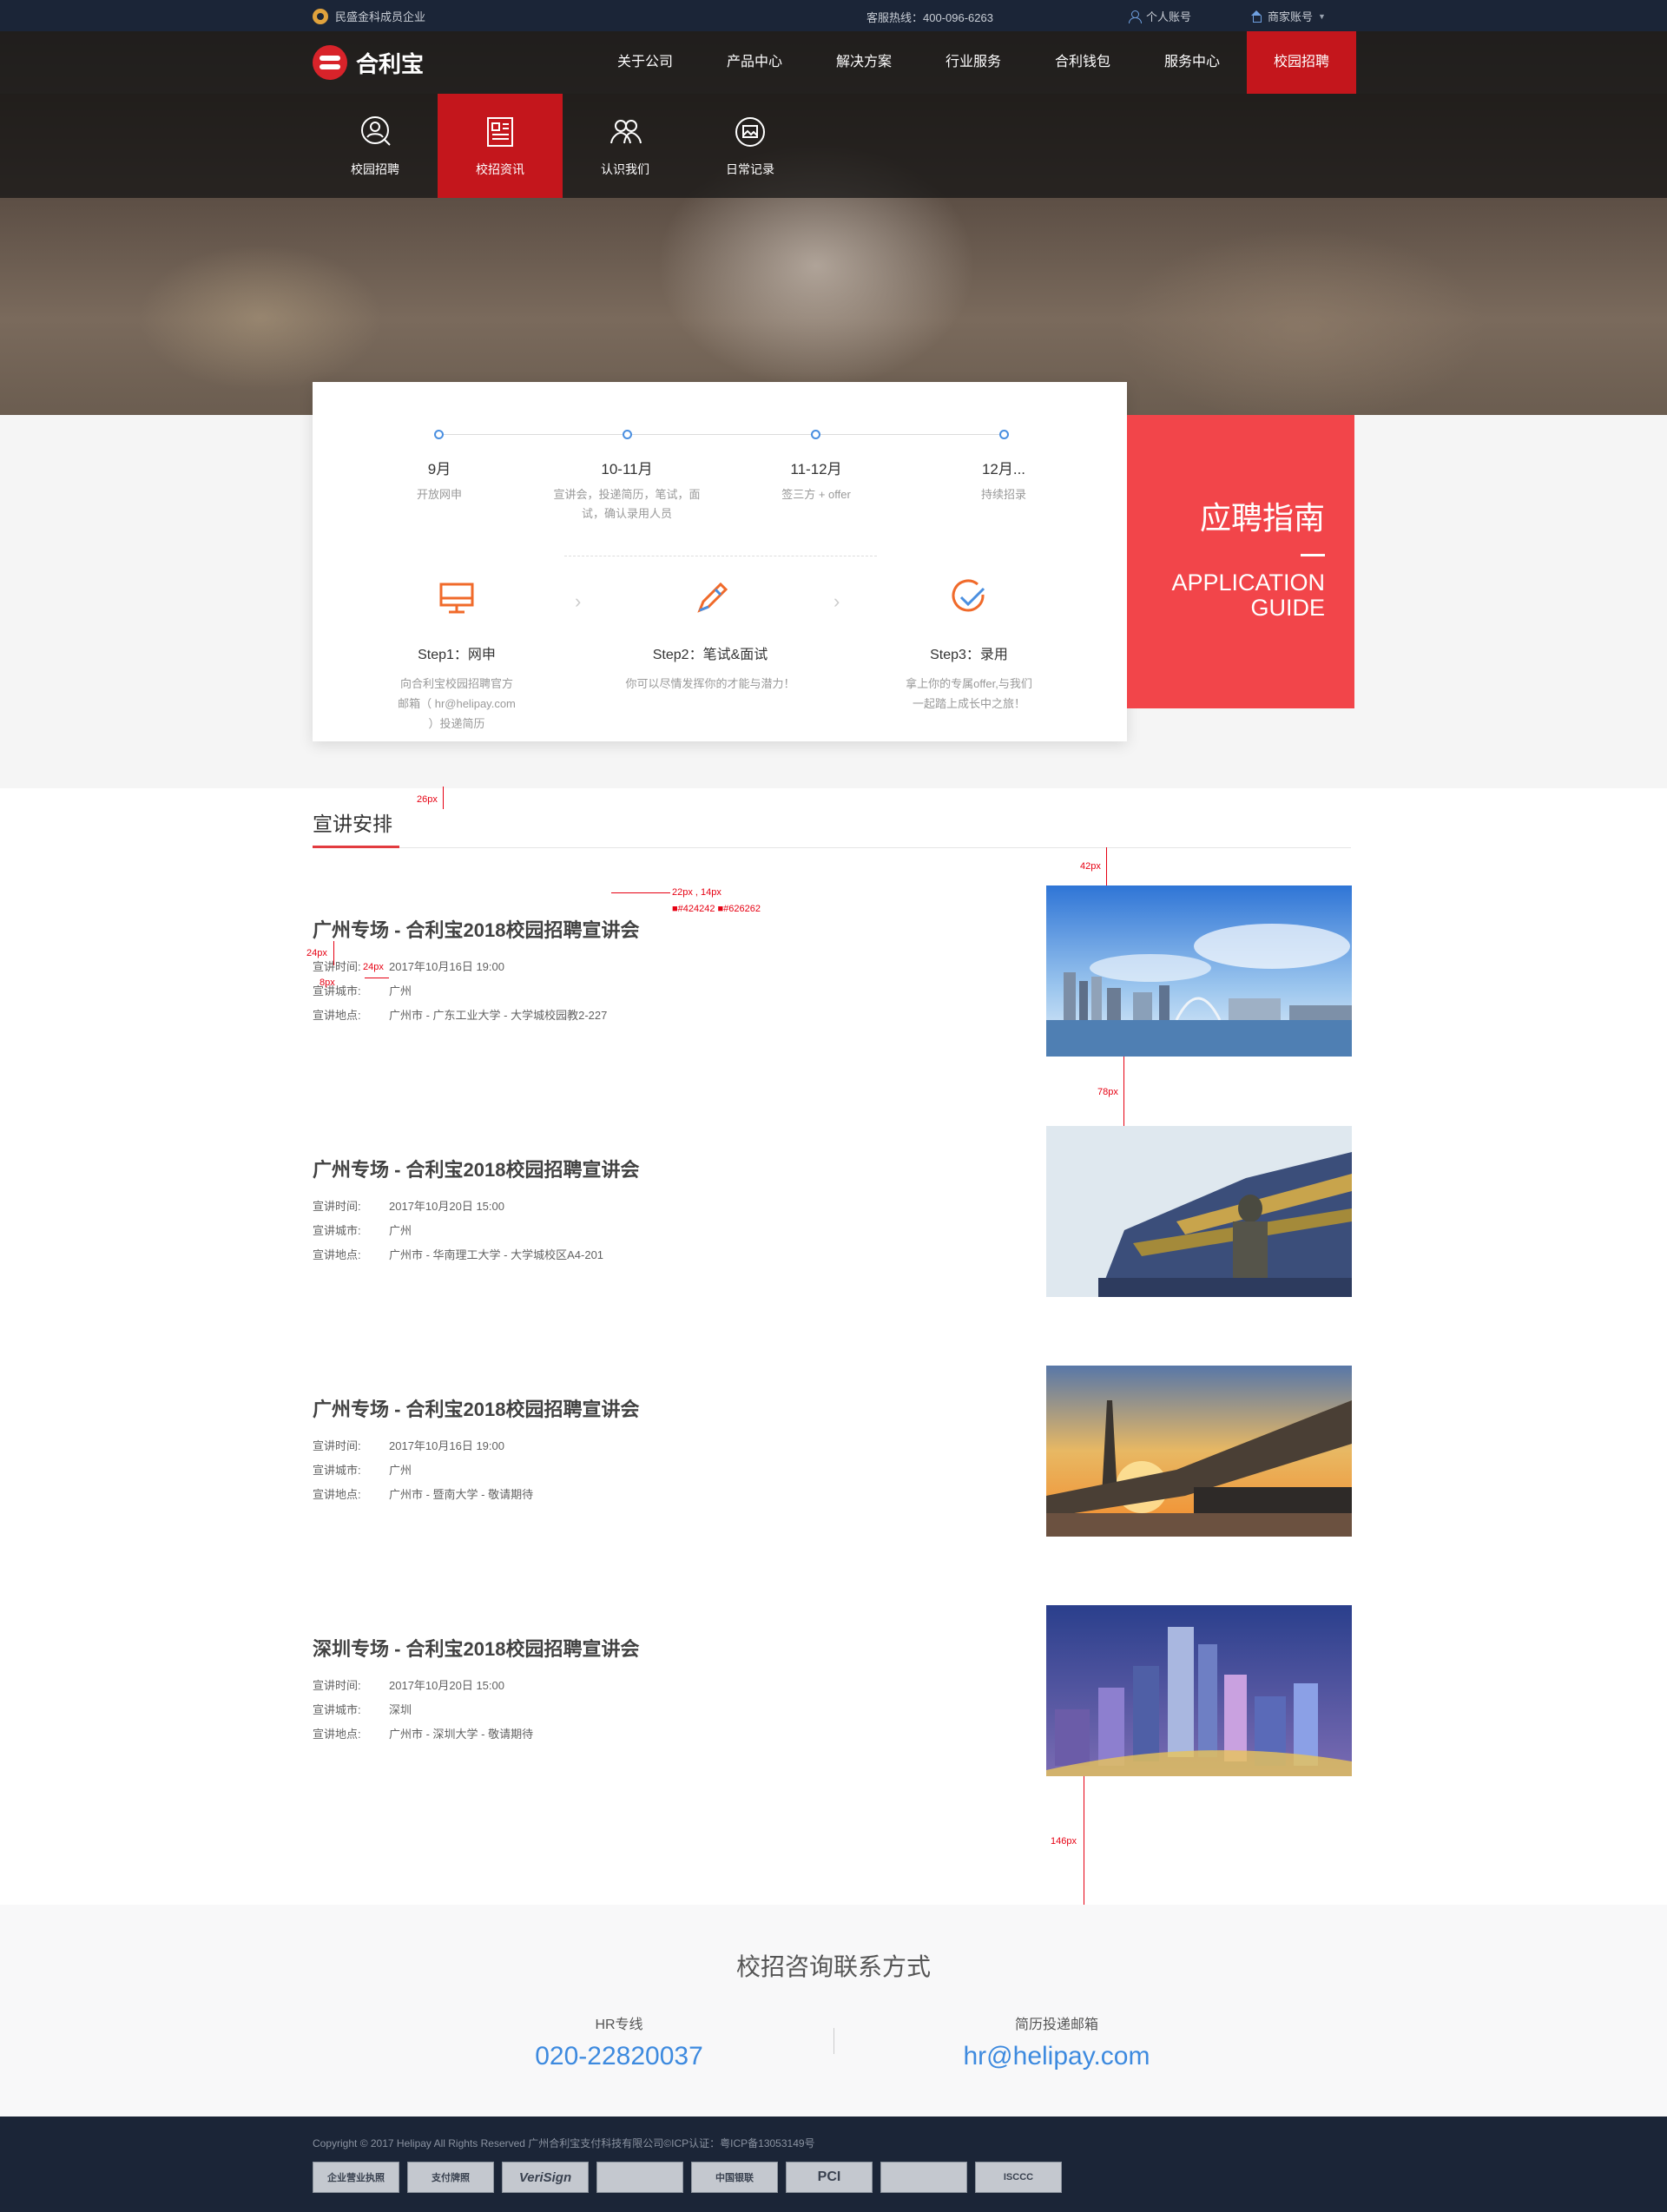 This screenshot has height=2212, width=1667. What do you see at coordinates (1135, 16) in the screenshot?
I see `user-icon` at bounding box center [1135, 16].